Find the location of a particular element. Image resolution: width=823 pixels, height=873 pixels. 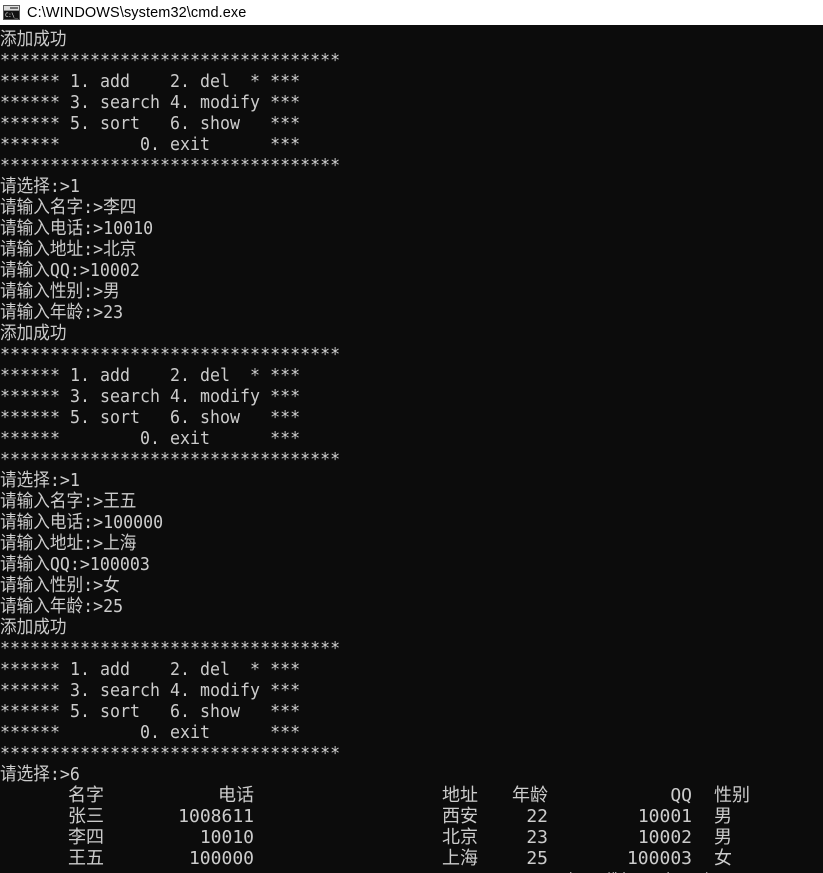

console-line: 请输入地址:>上海 is located at coordinates (68, 543).